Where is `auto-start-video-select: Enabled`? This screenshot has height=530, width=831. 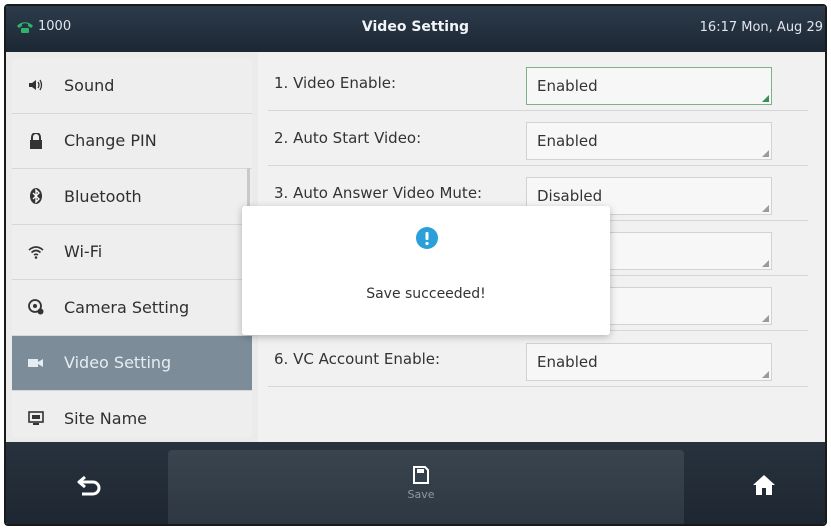
auto-start-video-select: Enabled is located at coordinates (649, 141).